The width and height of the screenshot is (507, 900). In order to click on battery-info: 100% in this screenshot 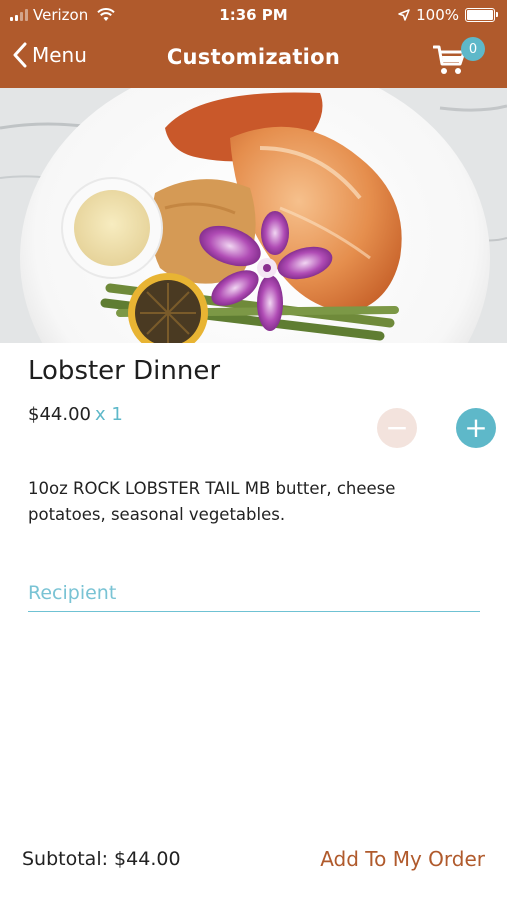, I will do `click(448, 15)`.